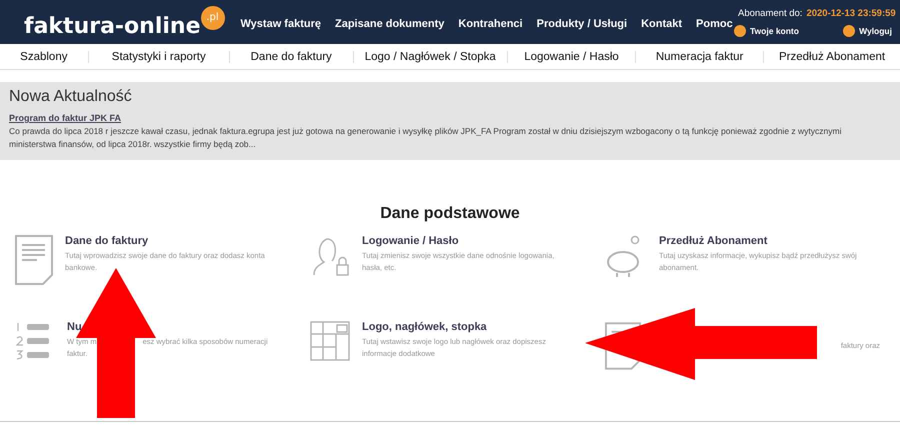 This screenshot has width=900, height=425. Describe the element at coordinates (450, 118) in the screenshot. I see `news-link: Program do faktur JPK FA` at that location.